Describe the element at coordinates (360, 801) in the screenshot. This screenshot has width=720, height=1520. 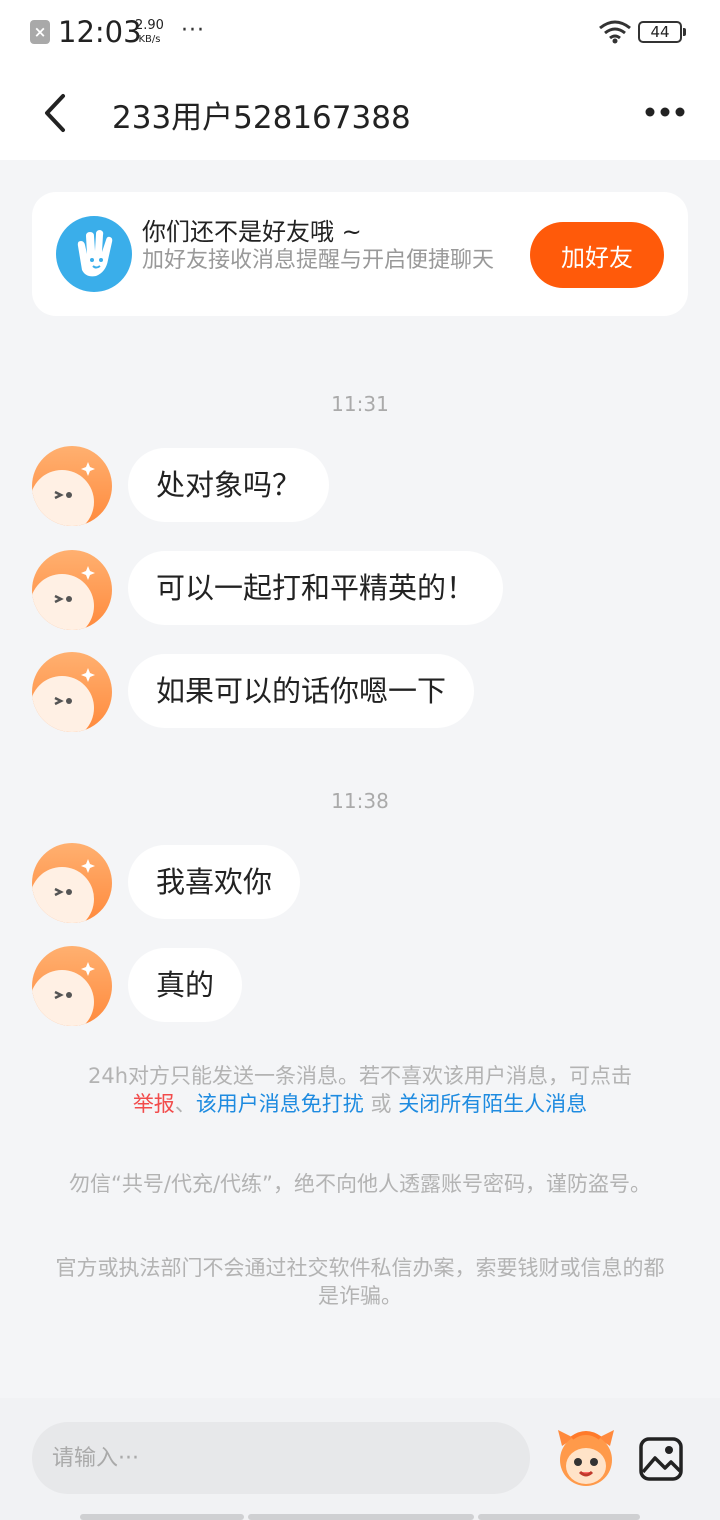
I see `timestamp: 11:38` at that location.